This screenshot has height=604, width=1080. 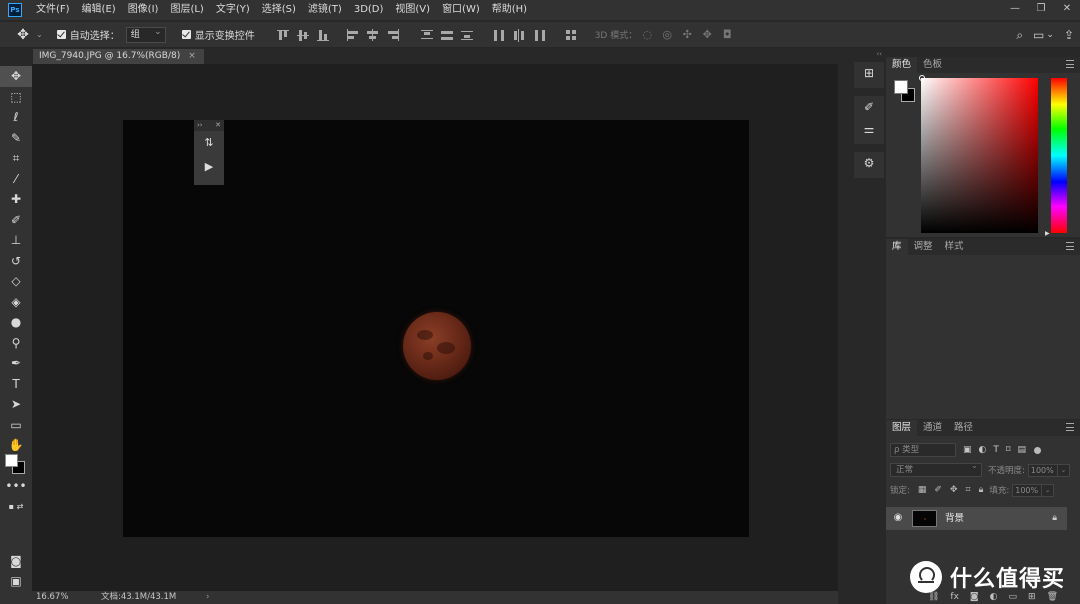 I want to click on drag-3d-icon: ✣, so click(x=687, y=34).